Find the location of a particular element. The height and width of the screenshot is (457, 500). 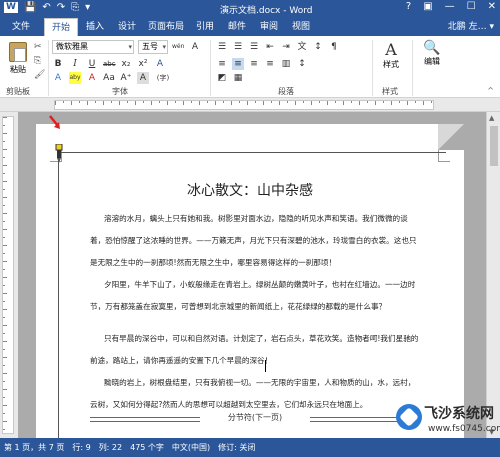

word-count: 475 个字 is located at coordinates (147, 447).